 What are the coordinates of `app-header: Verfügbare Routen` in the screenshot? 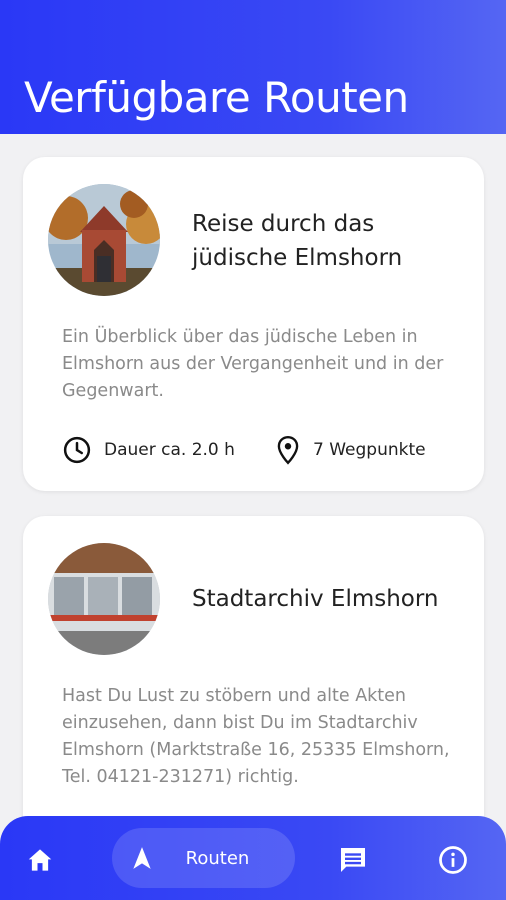 It's located at (253, 67).